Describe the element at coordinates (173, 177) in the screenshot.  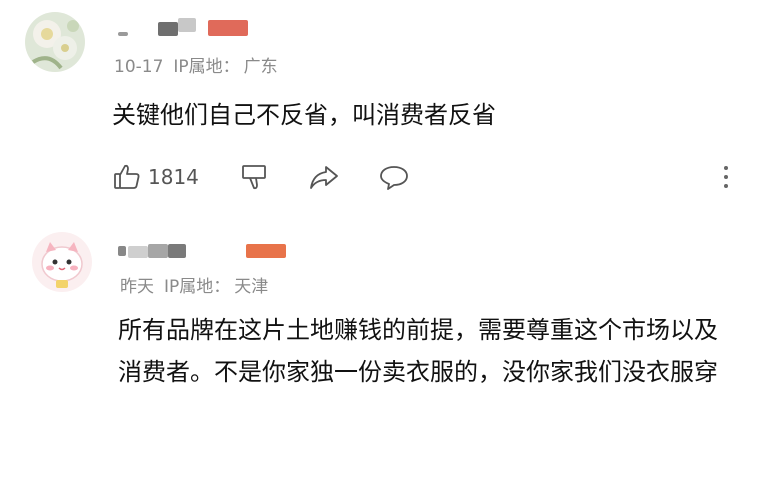
I see `like-count: 1814` at that location.